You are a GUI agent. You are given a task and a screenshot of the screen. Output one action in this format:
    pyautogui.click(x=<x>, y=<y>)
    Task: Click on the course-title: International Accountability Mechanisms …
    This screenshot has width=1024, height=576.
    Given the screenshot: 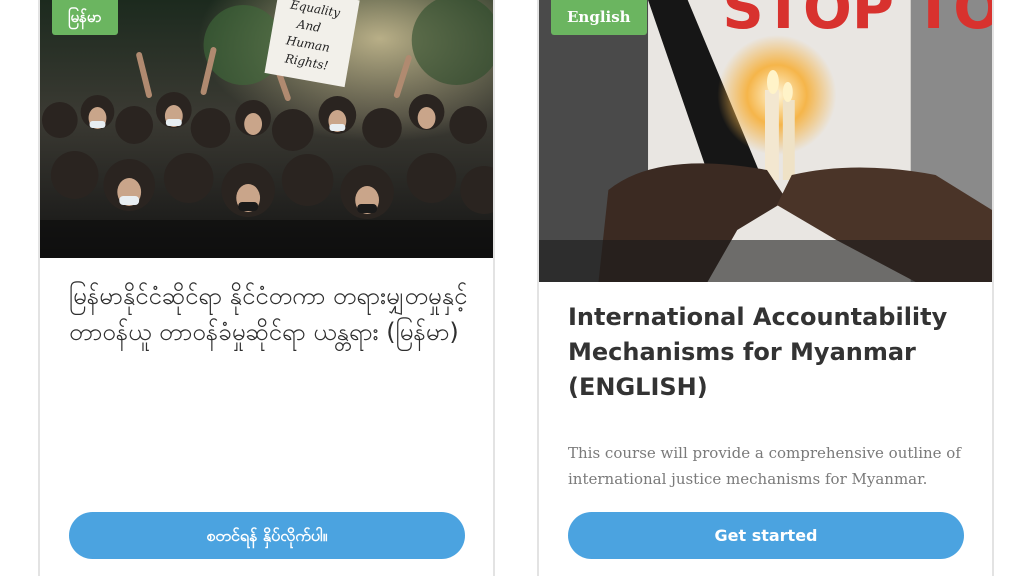 What is the action you would take?
    pyautogui.click(x=768, y=352)
    